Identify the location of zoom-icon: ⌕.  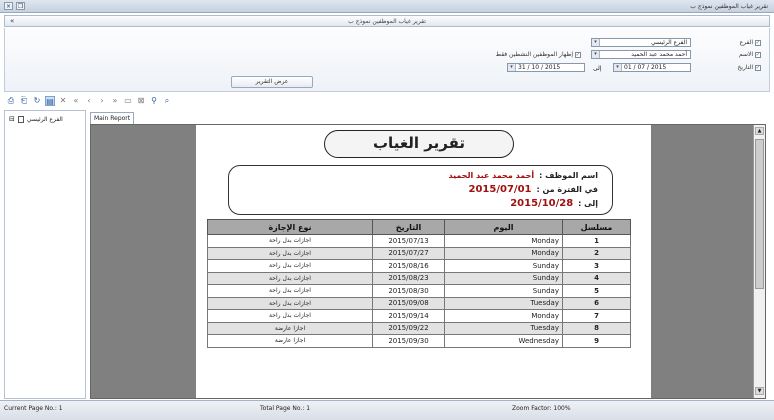
(167, 101).